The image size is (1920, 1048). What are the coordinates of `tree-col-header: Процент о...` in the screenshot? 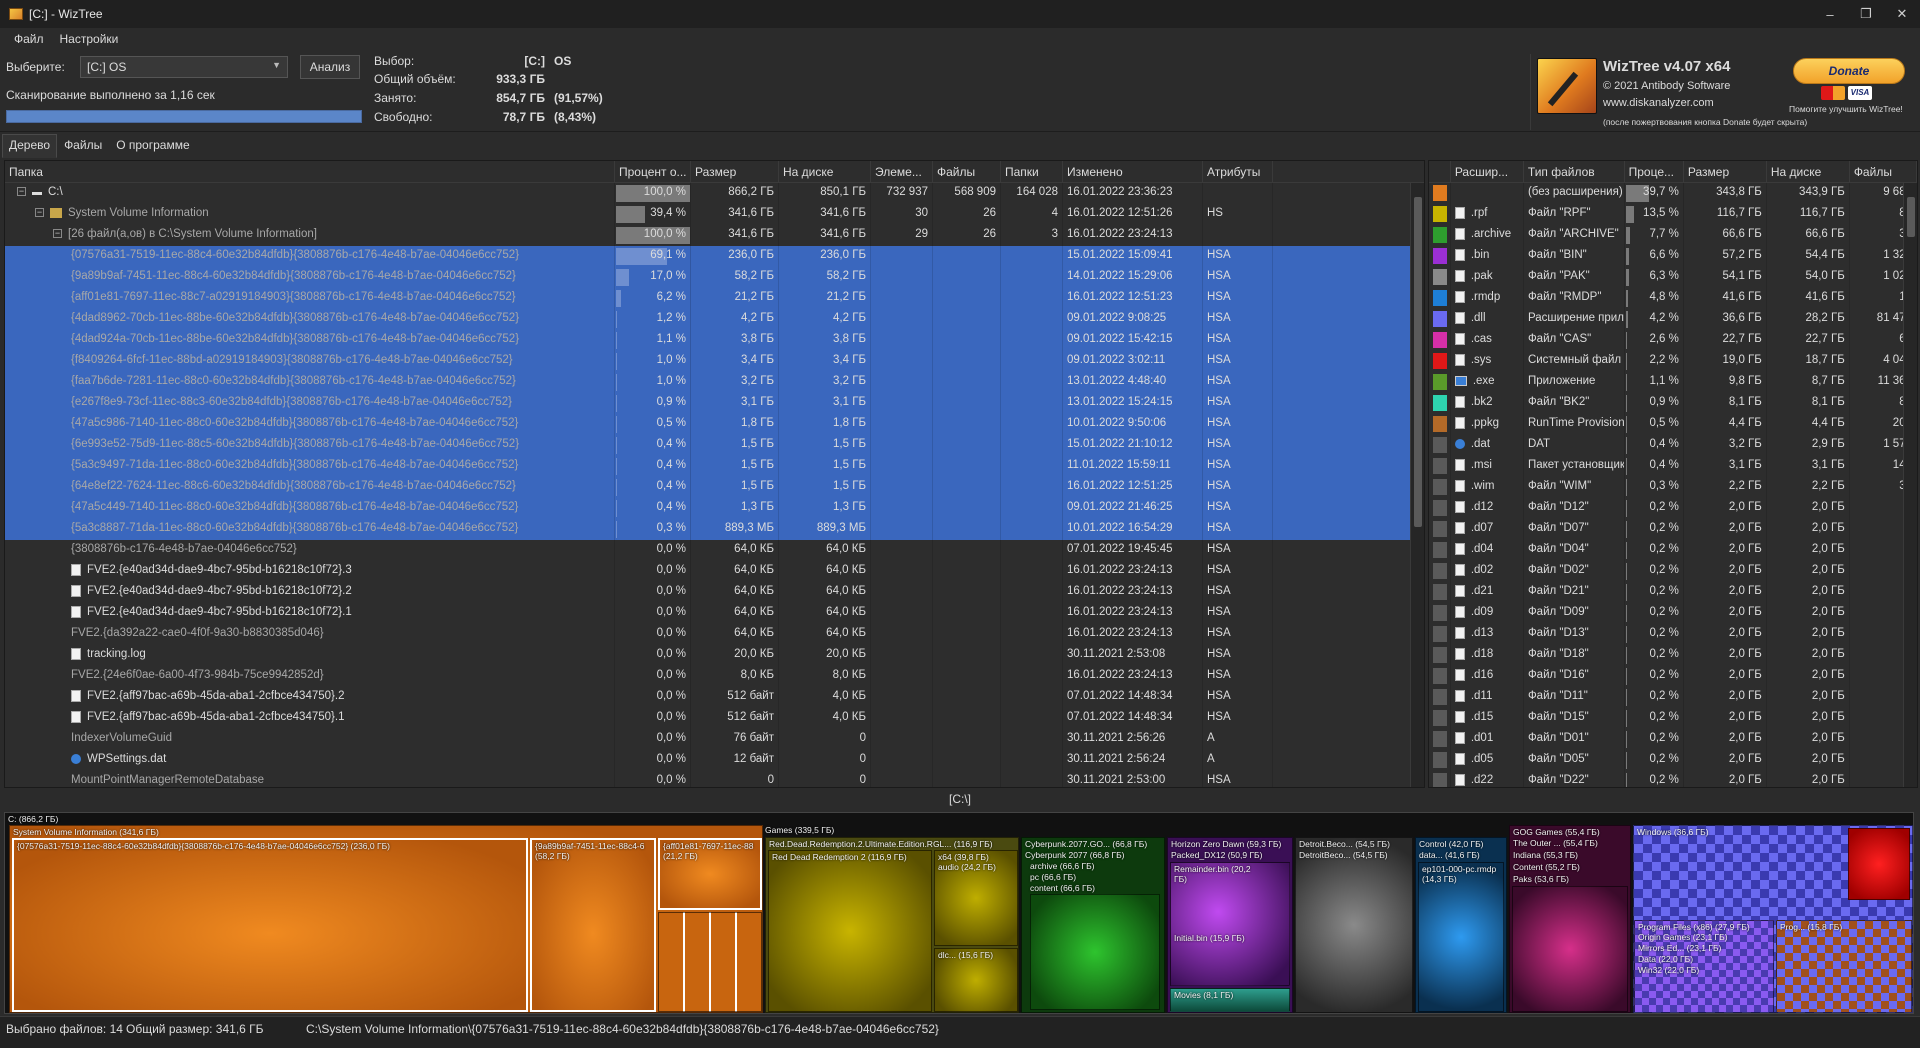 It's located at (653, 171).